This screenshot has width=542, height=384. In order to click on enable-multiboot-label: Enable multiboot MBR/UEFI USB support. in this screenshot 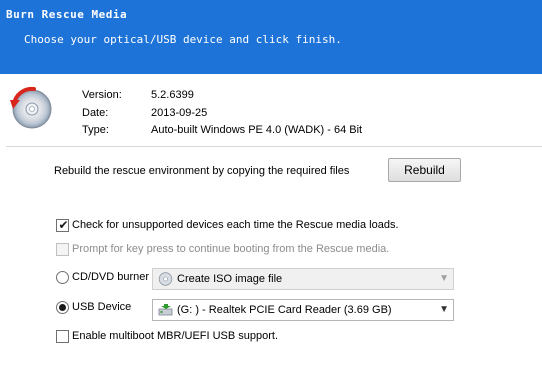, I will do `click(175, 336)`.